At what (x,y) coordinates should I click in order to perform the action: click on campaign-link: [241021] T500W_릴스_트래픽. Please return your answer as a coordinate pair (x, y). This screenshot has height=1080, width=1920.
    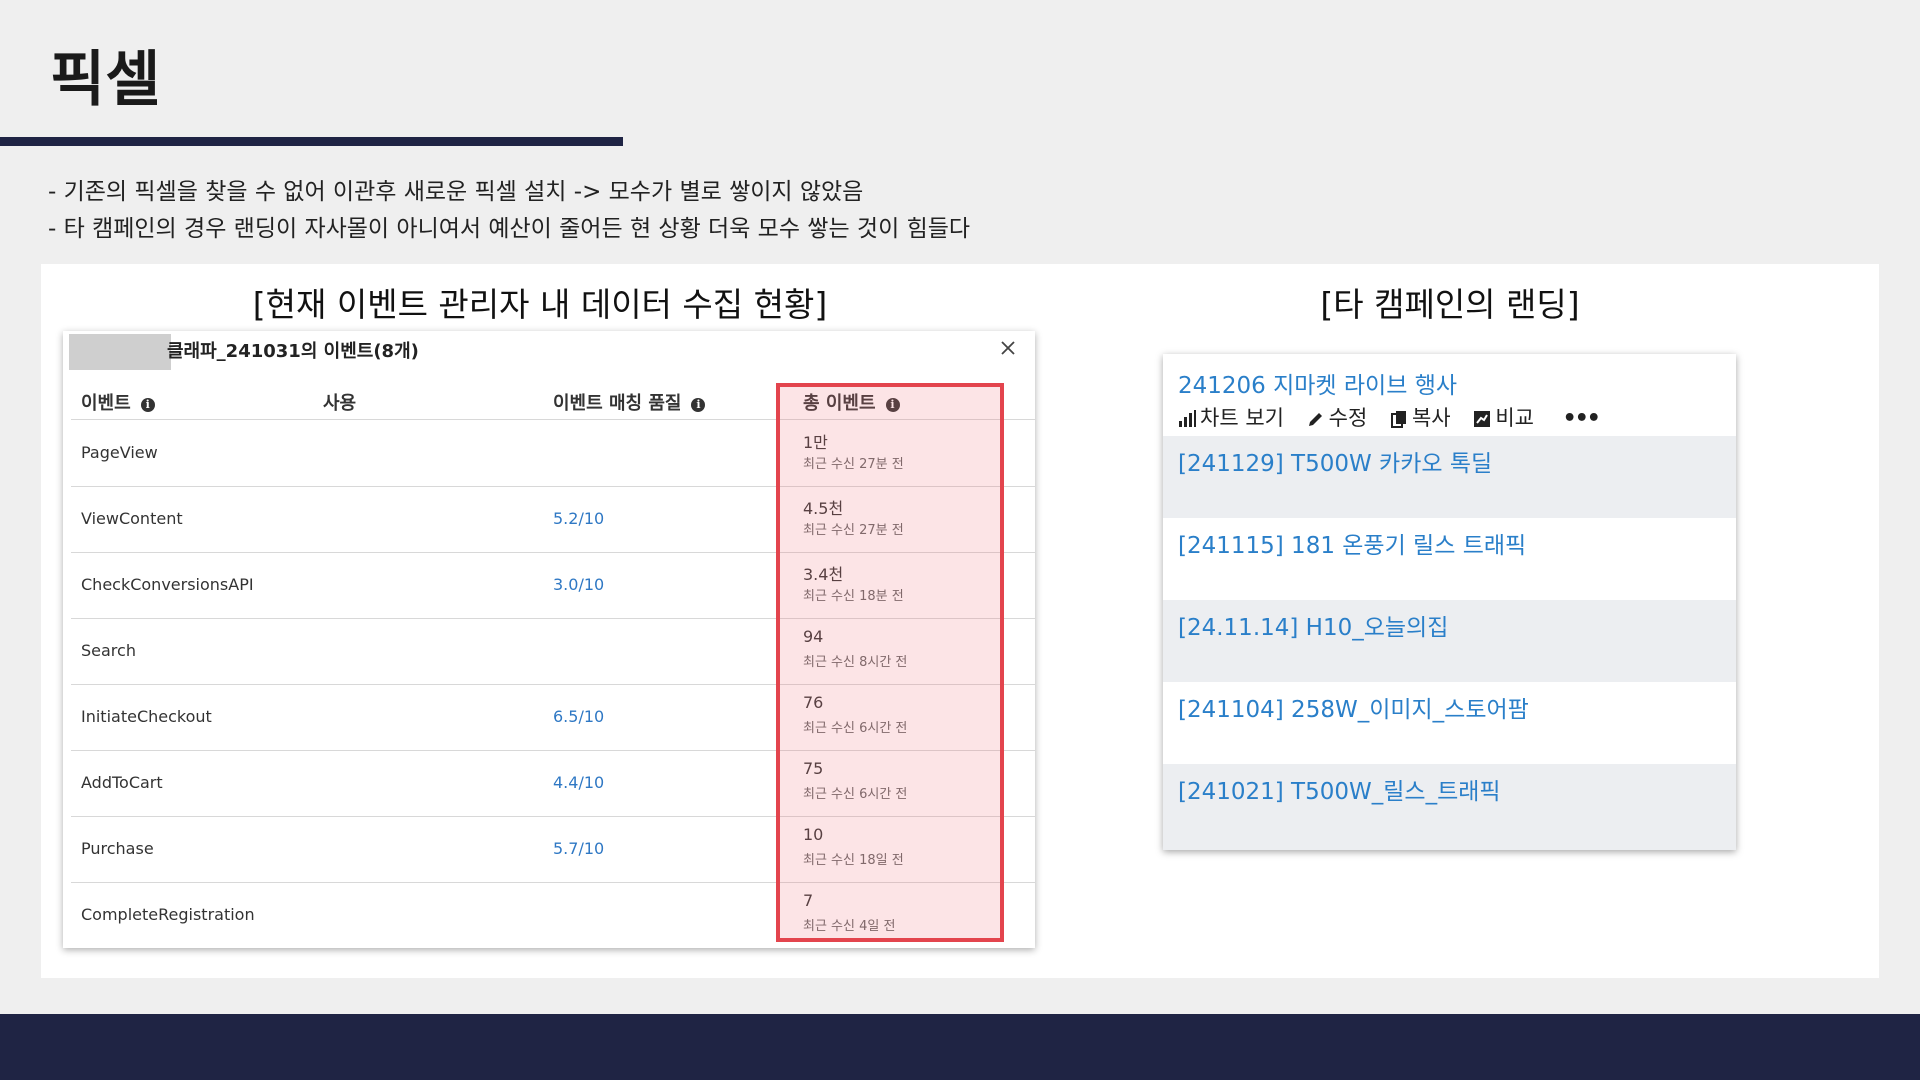
    Looking at the image, I should click on (1339, 789).